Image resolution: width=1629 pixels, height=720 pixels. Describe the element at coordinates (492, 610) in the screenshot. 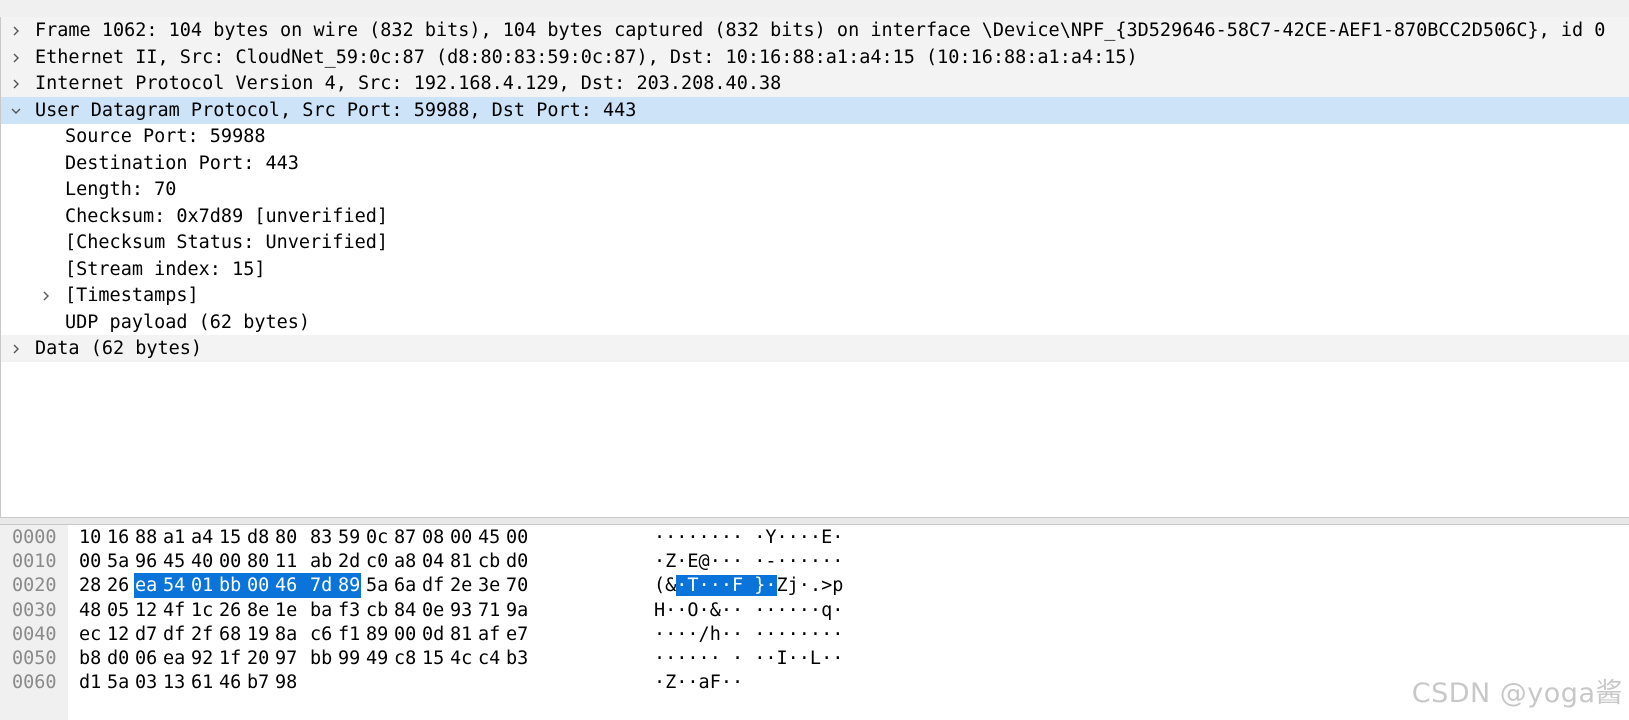

I see `hex-byte: 71` at that location.